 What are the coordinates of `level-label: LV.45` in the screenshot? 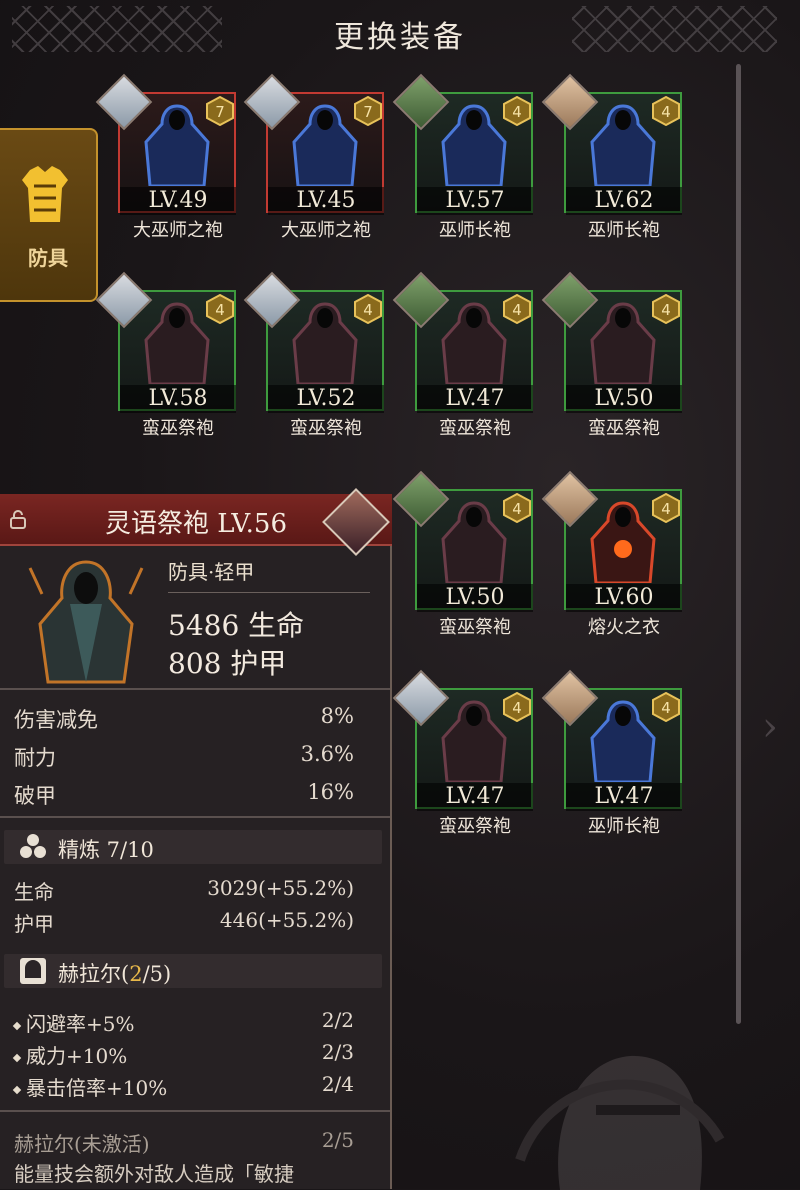 It's located at (326, 201).